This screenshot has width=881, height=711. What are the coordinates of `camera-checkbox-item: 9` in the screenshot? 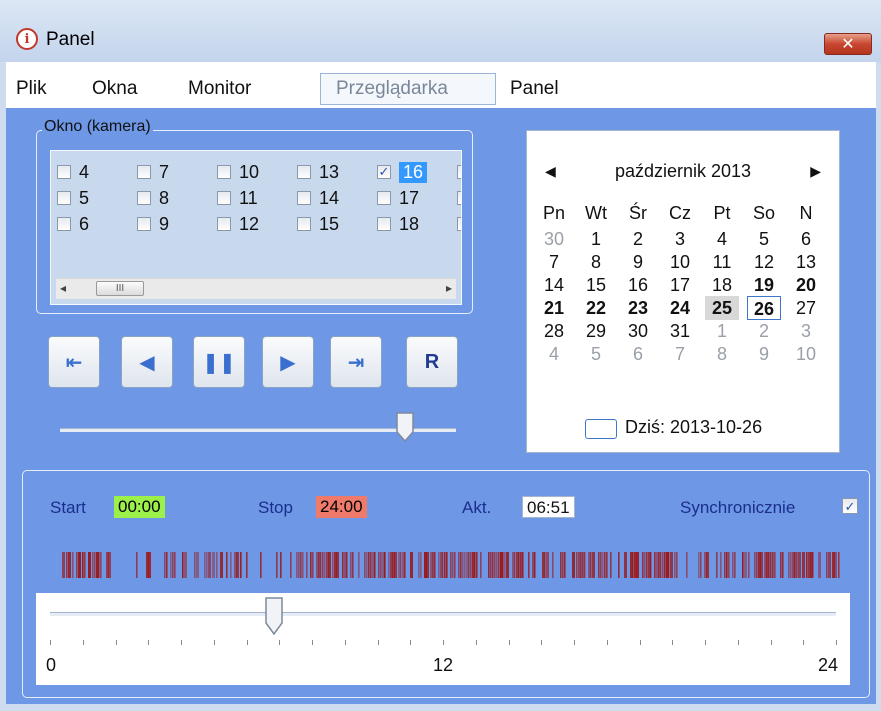 It's located at (153, 224).